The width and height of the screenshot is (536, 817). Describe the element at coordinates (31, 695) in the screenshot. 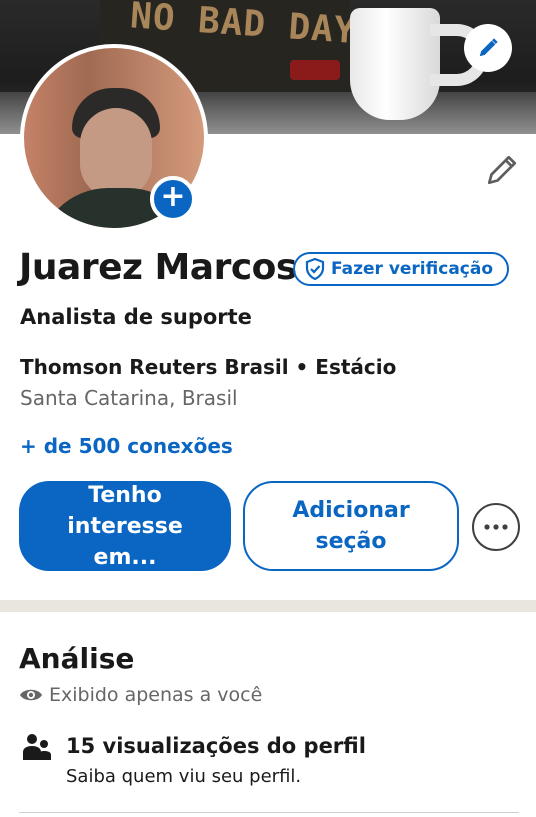

I see `eye-icon` at that location.